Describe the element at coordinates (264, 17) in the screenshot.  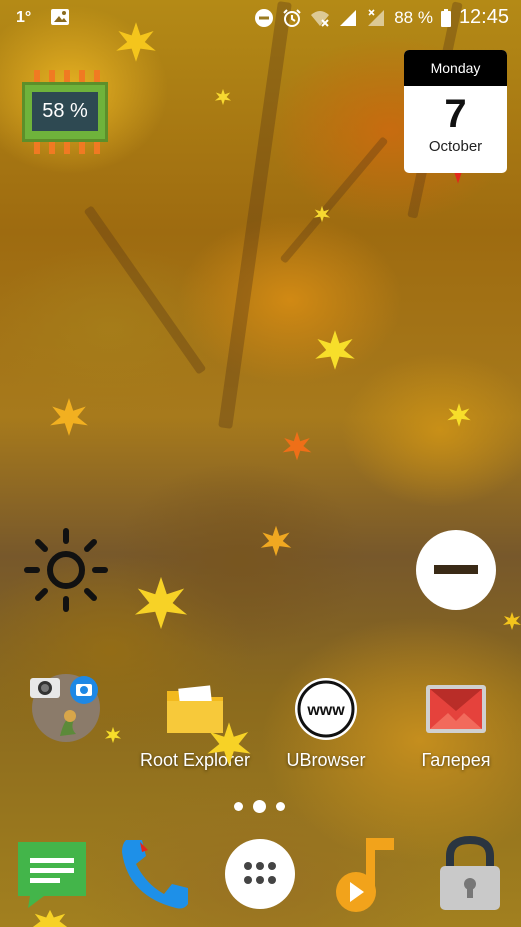
I see `do-not-disturb-icon` at that location.